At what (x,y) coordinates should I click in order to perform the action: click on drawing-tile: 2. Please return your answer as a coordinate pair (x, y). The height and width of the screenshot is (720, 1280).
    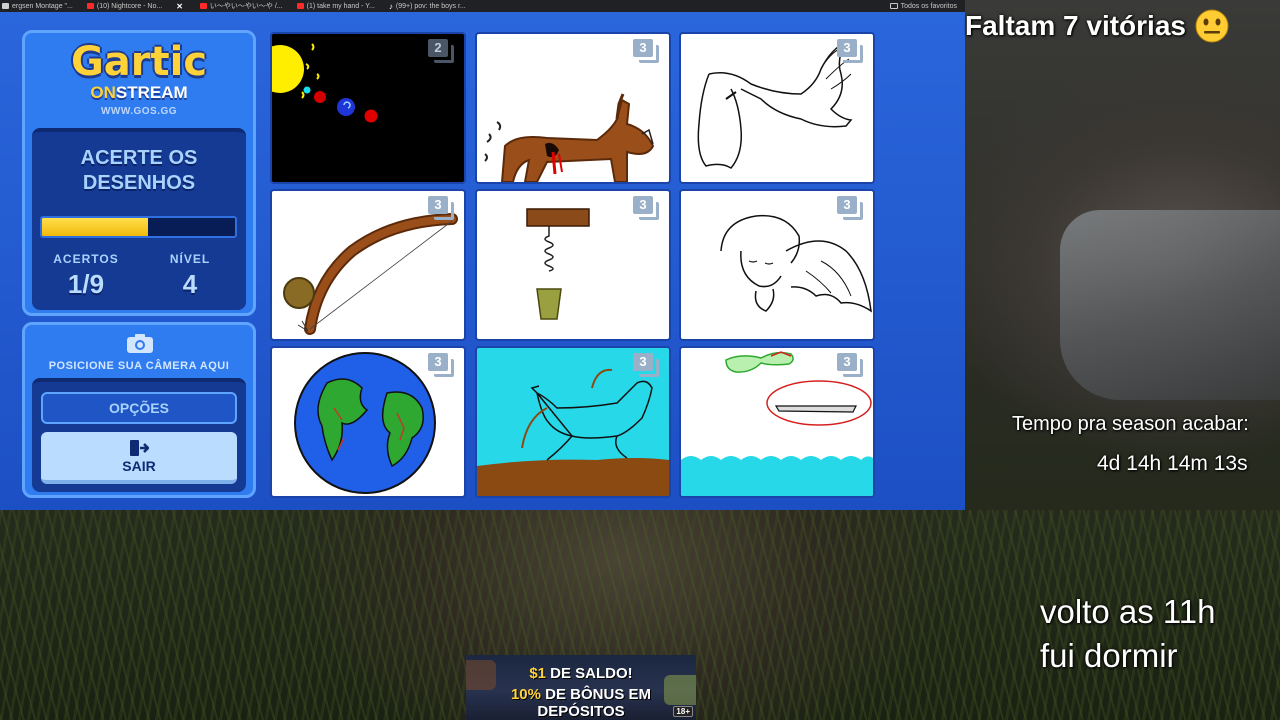
    Looking at the image, I should click on (368, 108).